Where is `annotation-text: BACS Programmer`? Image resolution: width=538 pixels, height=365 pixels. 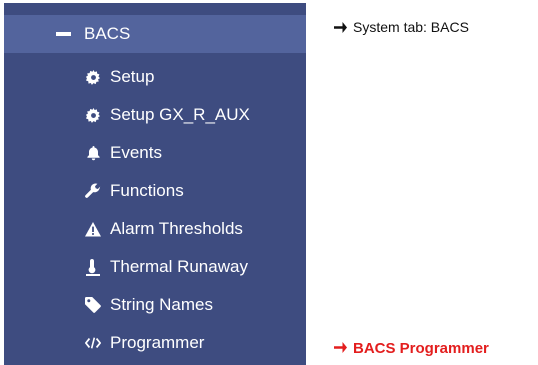 annotation-text: BACS Programmer is located at coordinates (421, 348).